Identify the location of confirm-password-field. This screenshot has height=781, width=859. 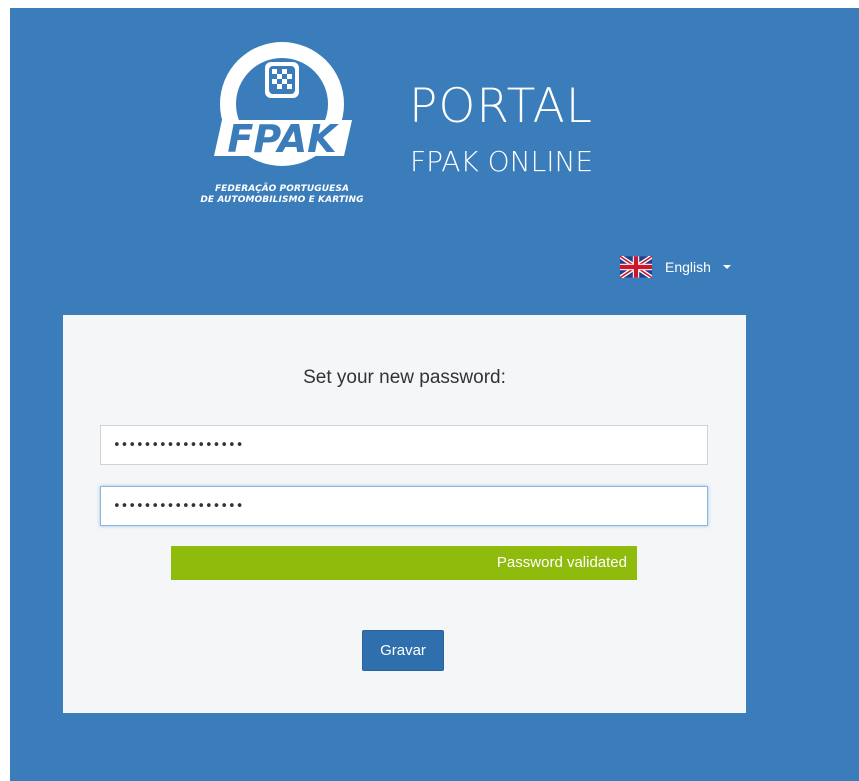
(404, 506).